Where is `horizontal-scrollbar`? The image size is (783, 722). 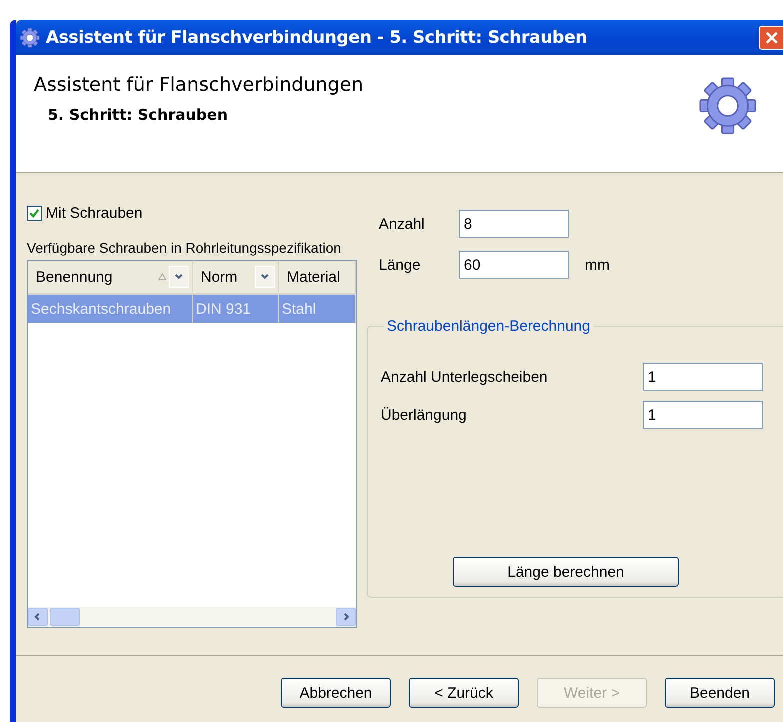 horizontal-scrollbar is located at coordinates (192, 617).